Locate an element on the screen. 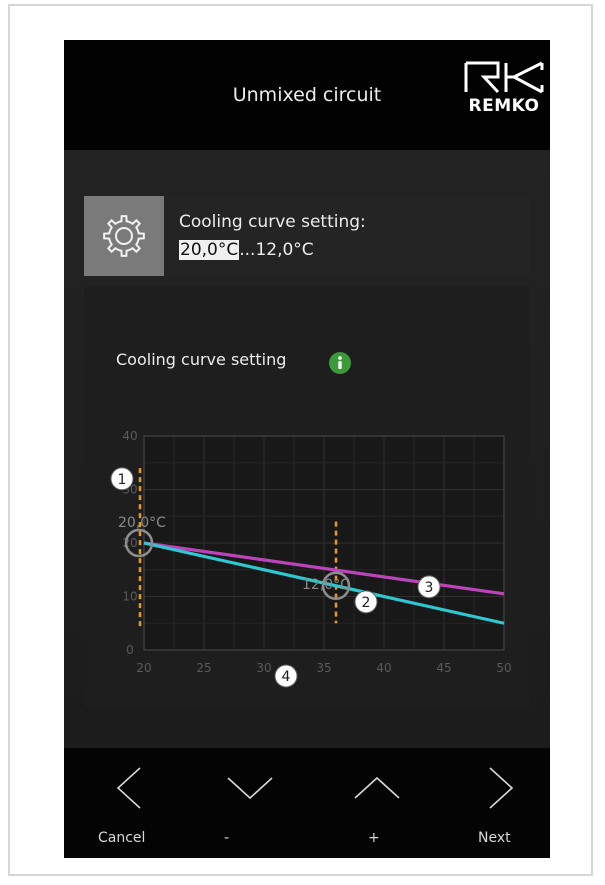  footer-bar: Cancel - + Next is located at coordinates (307, 803).